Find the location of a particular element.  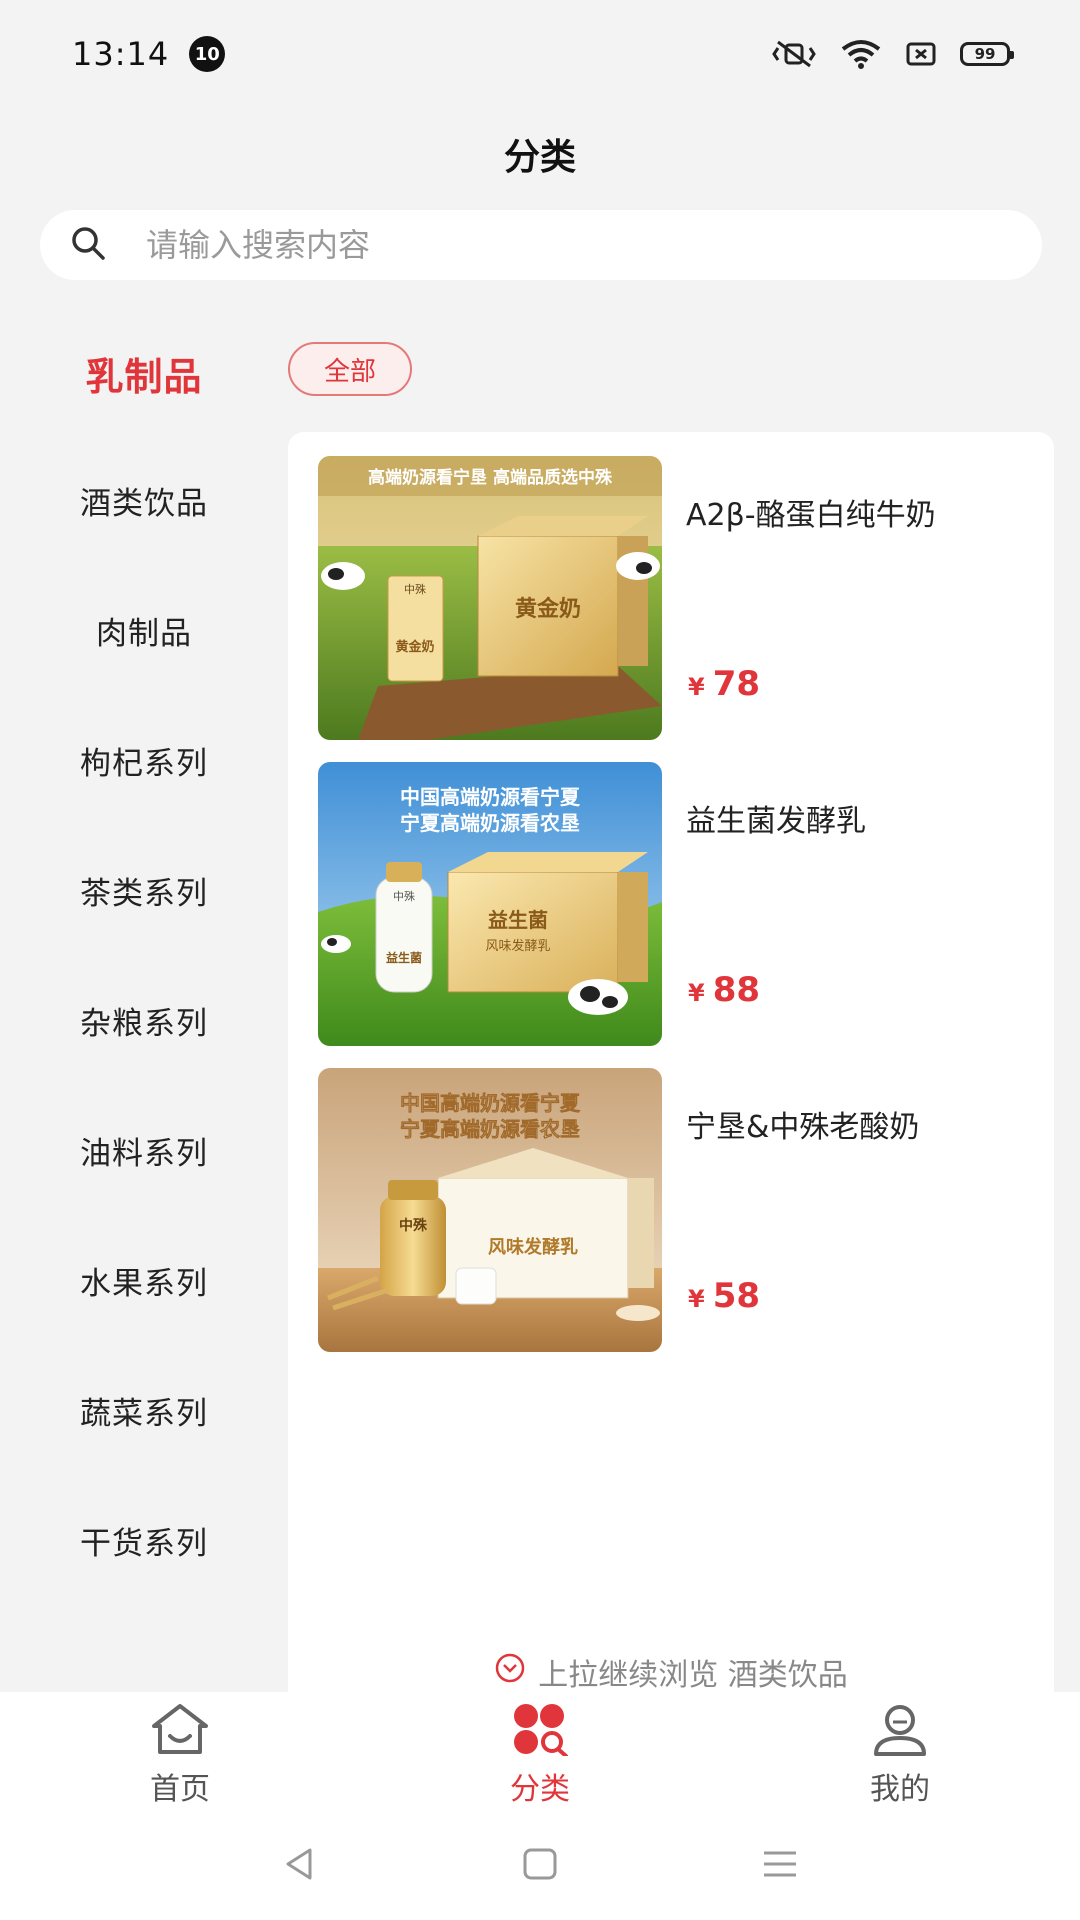

banner-text: 高端奶源看宁垦 高端品质选中殊 is located at coordinates (490, 477).